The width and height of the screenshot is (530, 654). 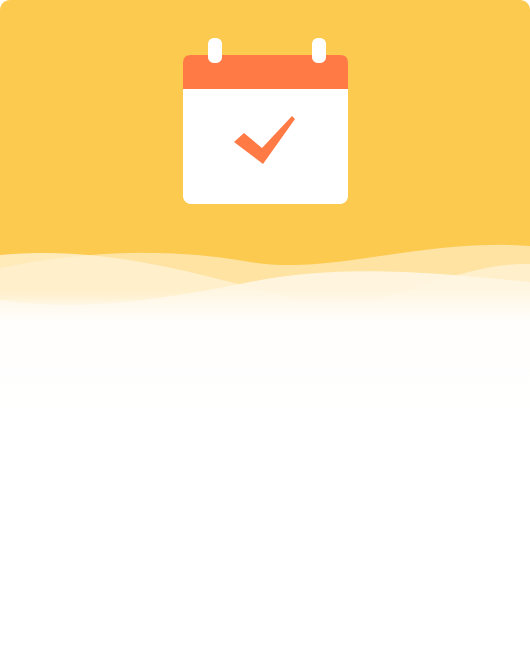 What do you see at coordinates (265, 121) in the screenshot?
I see `calendar-check-icon` at bounding box center [265, 121].